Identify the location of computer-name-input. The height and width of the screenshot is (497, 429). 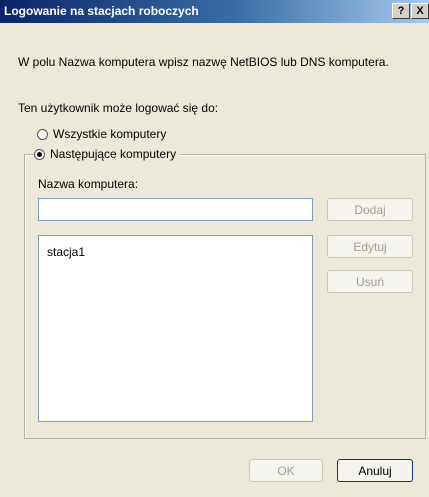
(175, 209).